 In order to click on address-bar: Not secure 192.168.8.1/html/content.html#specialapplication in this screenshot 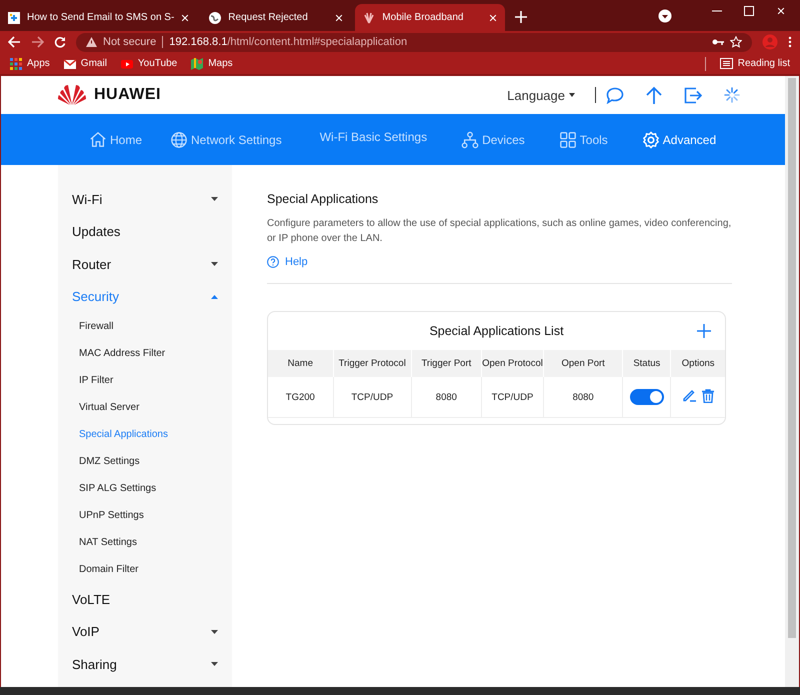, I will do `click(414, 42)`.